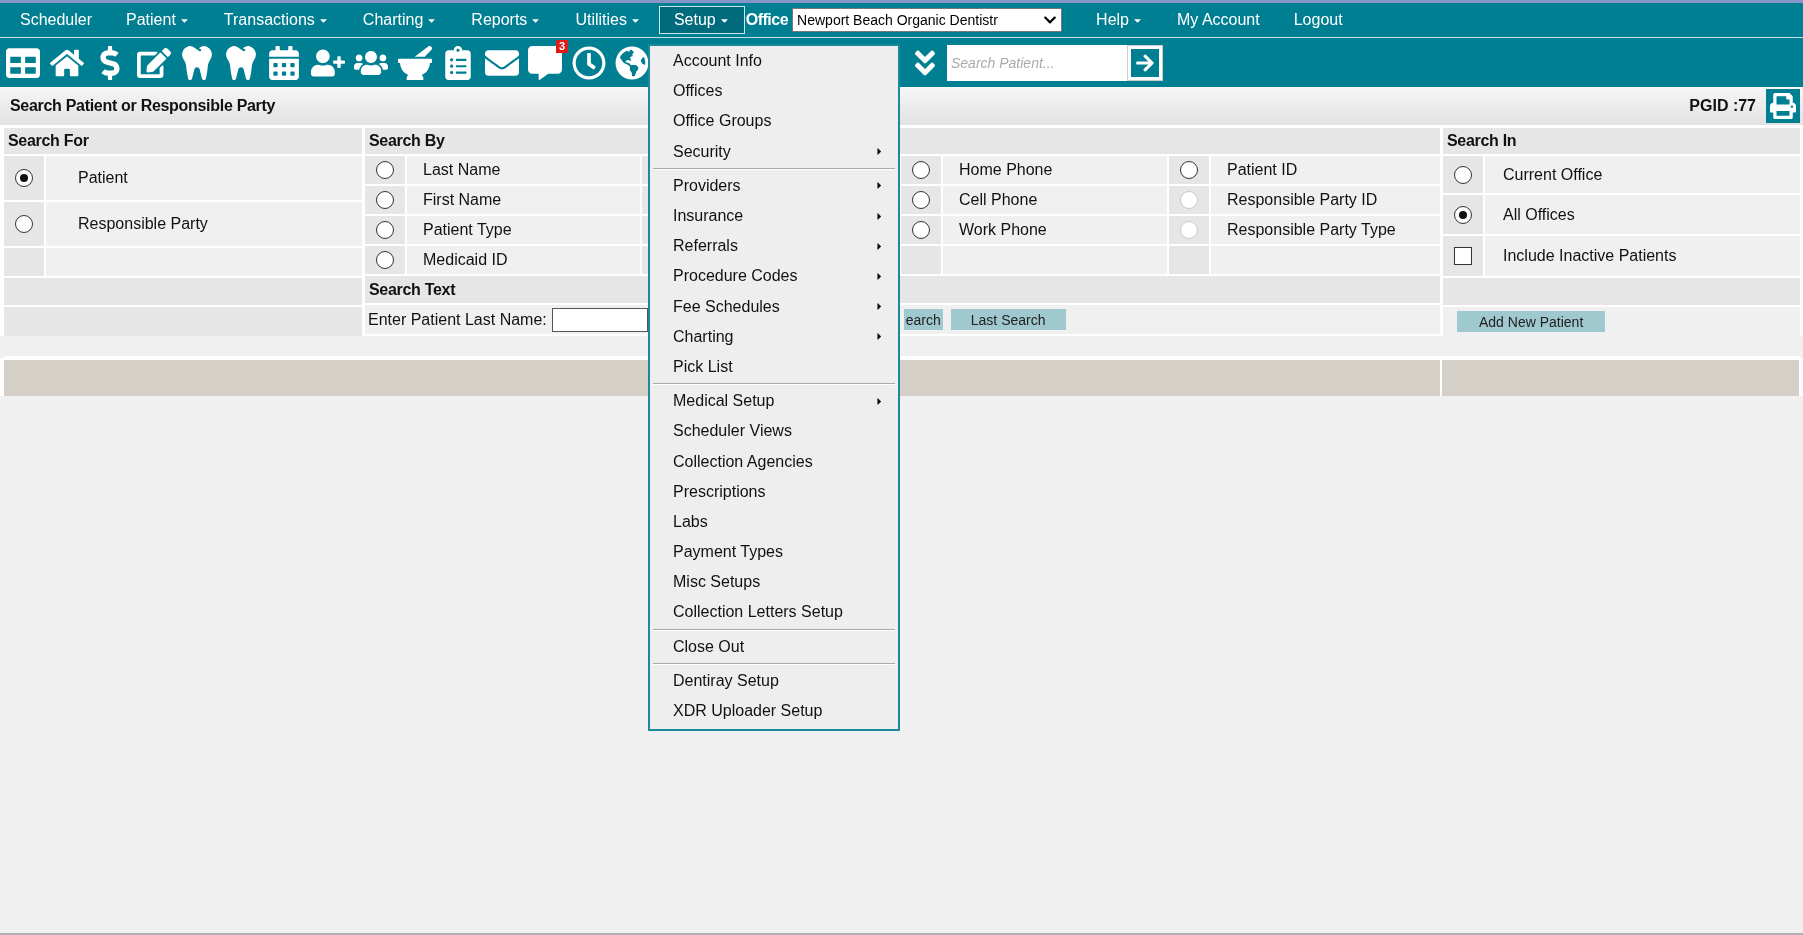 This screenshot has width=1803, height=935. Describe the element at coordinates (414, 62) in the screenshot. I see `mortar-icon` at that location.